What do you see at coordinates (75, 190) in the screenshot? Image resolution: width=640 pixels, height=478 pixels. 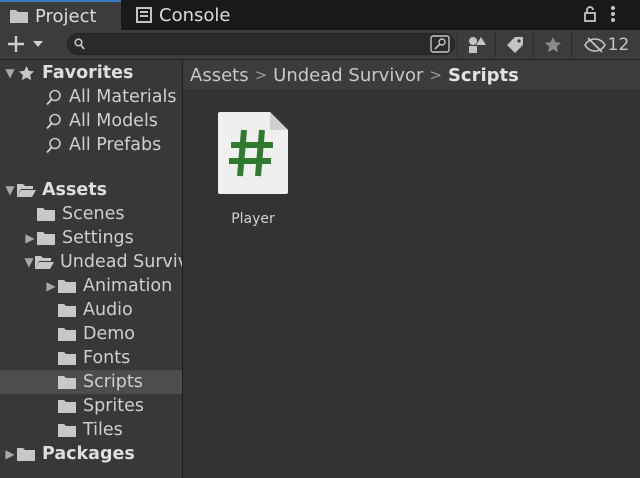 I see `tree-label: Assets` at bounding box center [75, 190].